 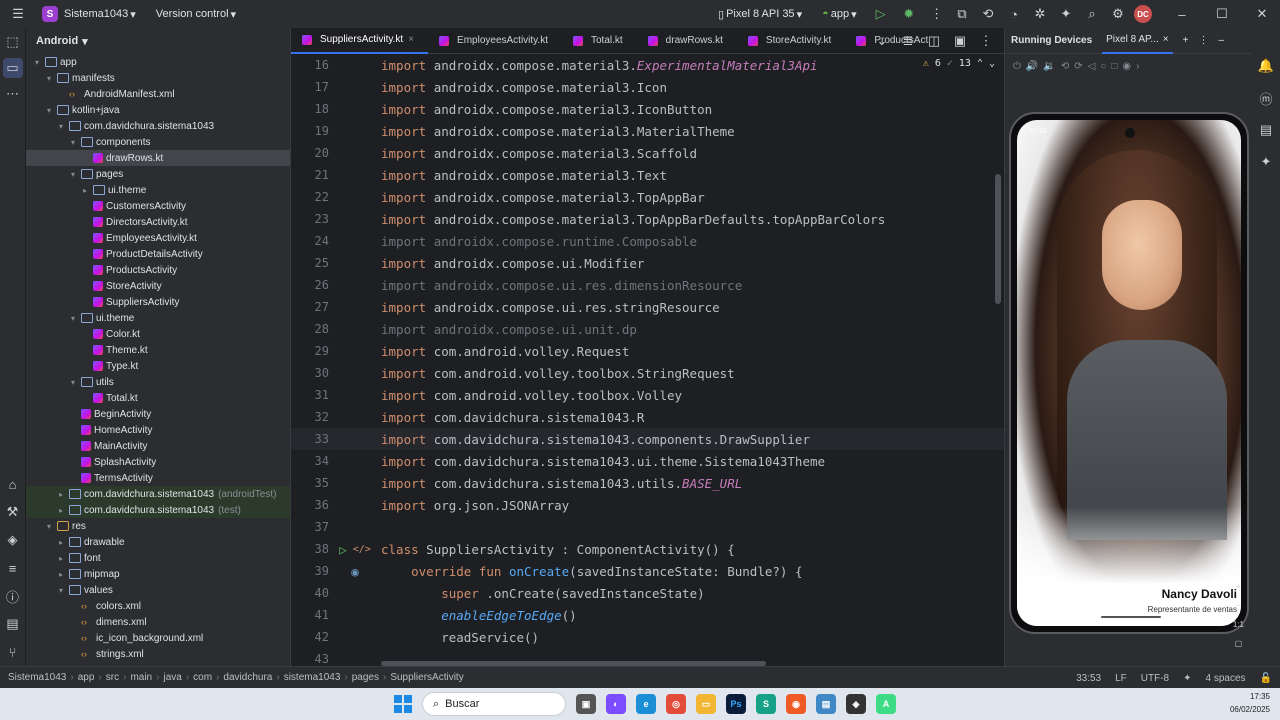 I want to click on project-view-selector: Android ▾, so click(x=158, y=41).